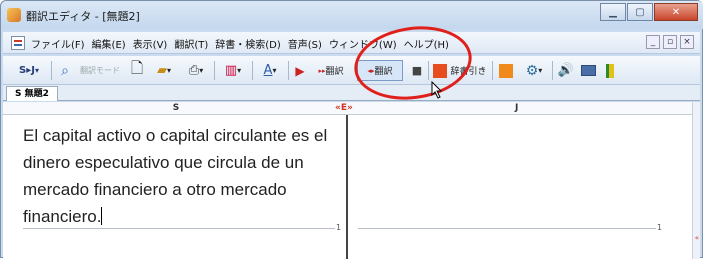 This screenshot has width=703, height=259. I want to click on new-document-button: 🗋, so click(137, 70).